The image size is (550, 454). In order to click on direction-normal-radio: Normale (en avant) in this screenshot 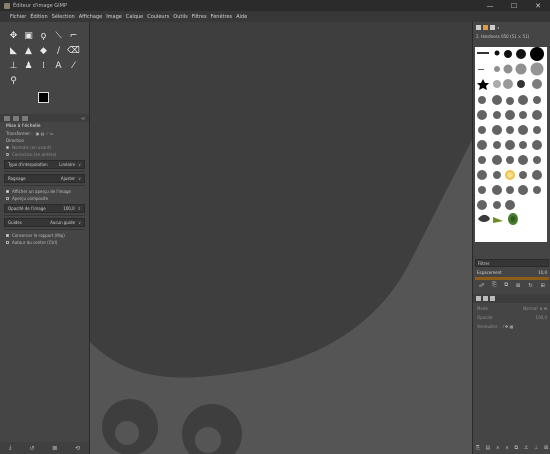, I will do `click(44, 147)`.